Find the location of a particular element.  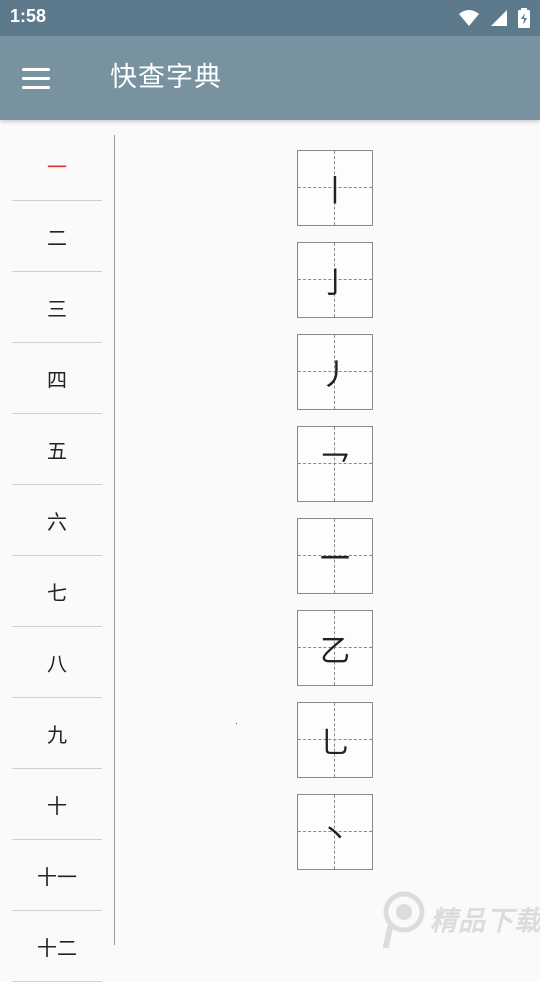

stroke-grid-cell: 丨 is located at coordinates (335, 188).